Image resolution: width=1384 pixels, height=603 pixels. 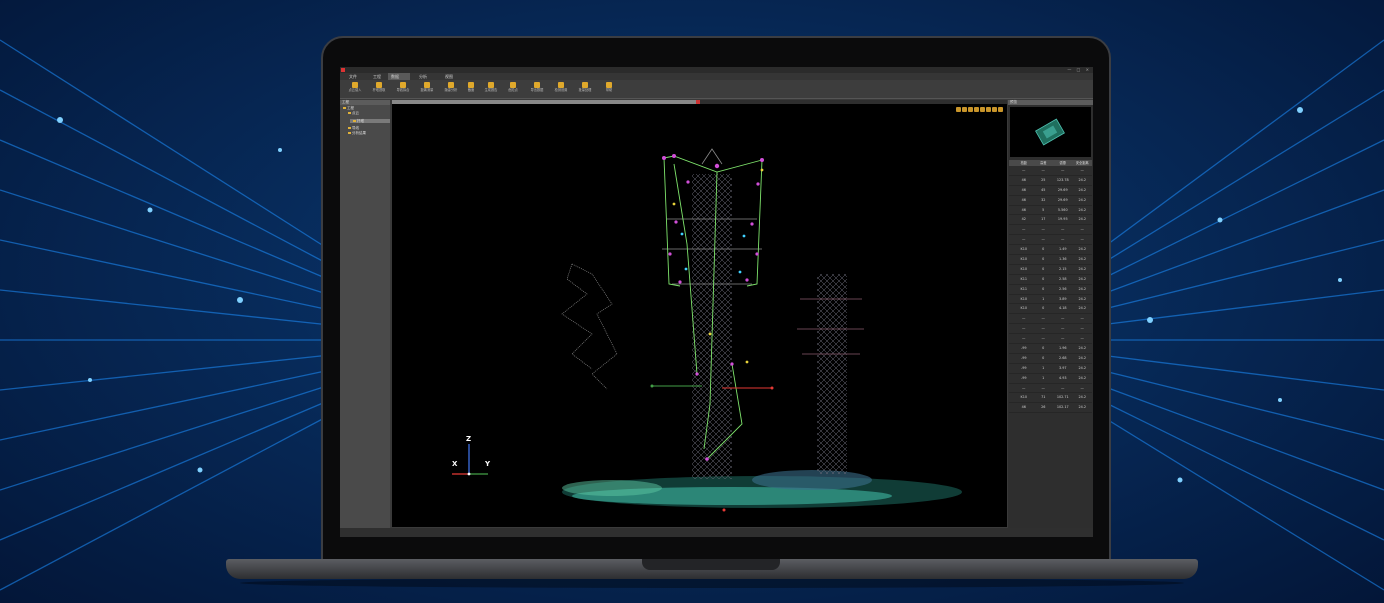 What do you see at coordinates (1062, 298) in the screenshot?
I see `table-cell: 3.89` at bounding box center [1062, 298].